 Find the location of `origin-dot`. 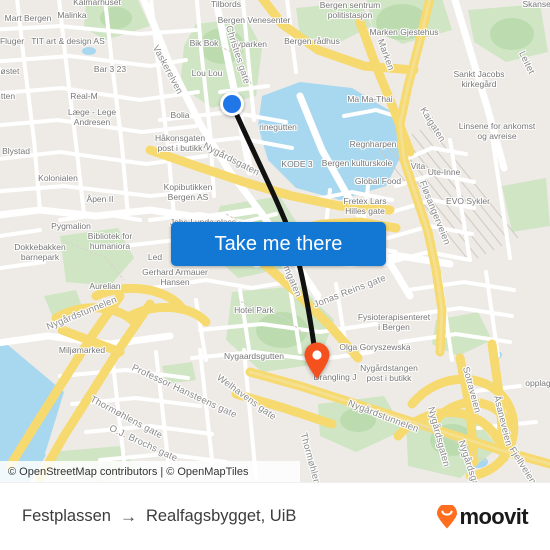

origin-dot is located at coordinates (232, 104).